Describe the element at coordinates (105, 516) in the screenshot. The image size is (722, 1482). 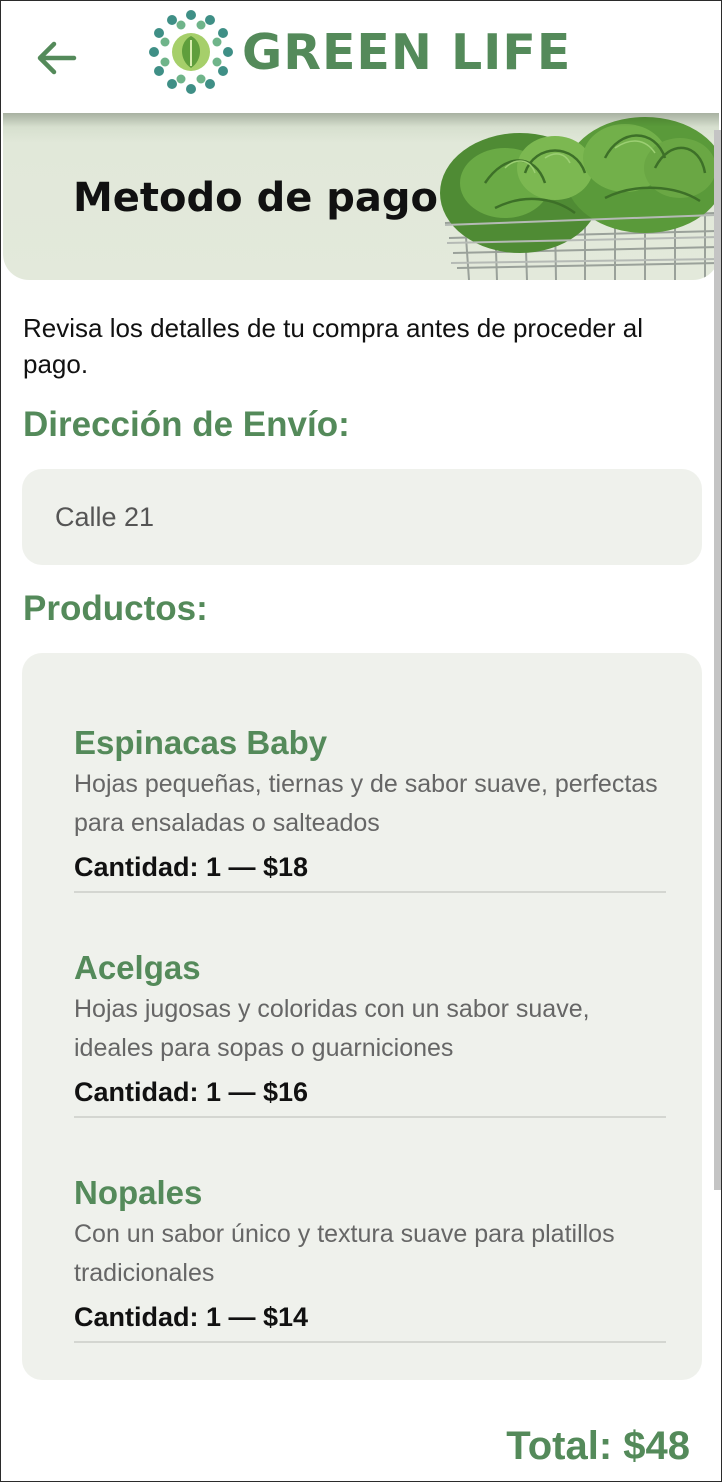
I see `address-value: Calle 21` at that location.